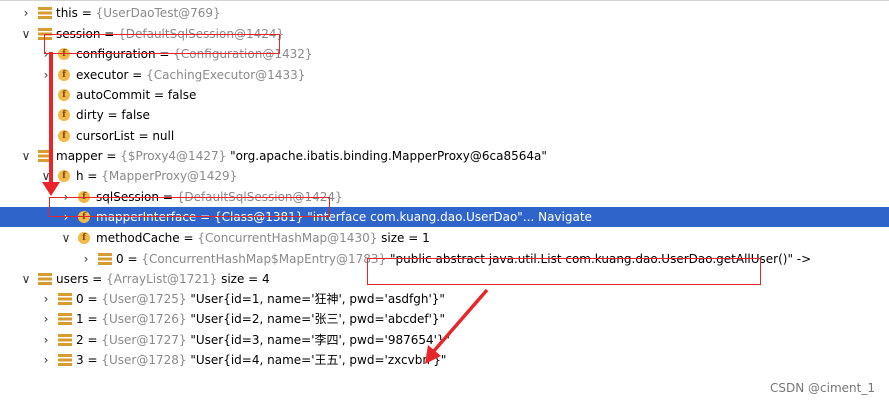  What do you see at coordinates (444, 75) in the screenshot?
I see `tree-row: › f executor = {CachingExecutor@1433}` at bounding box center [444, 75].